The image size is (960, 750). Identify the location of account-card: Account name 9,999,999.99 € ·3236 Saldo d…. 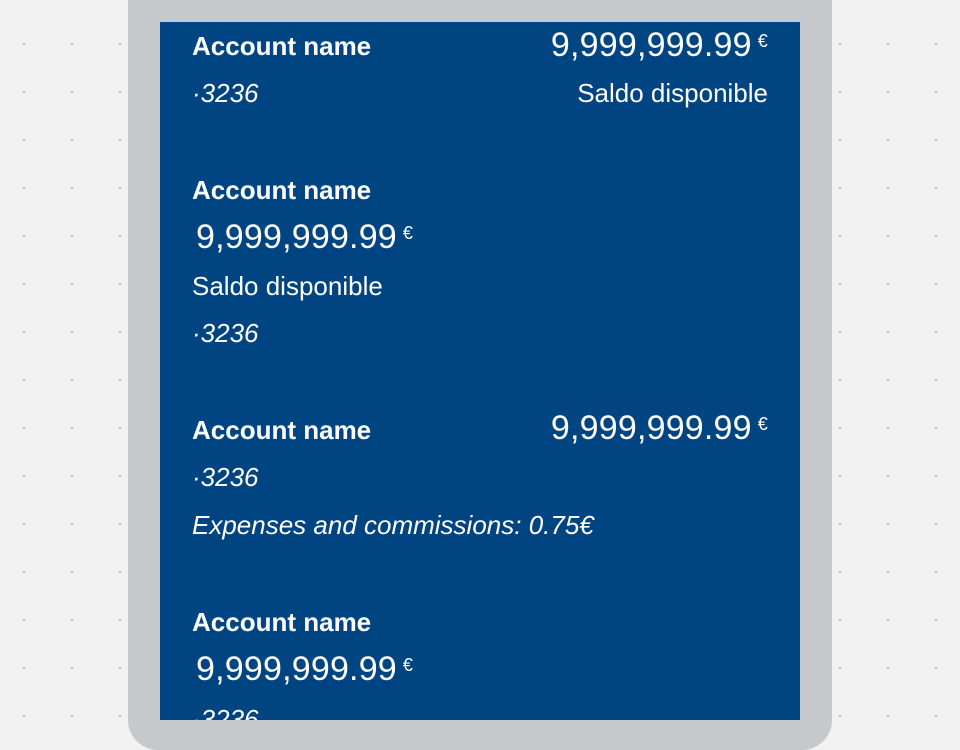
(480, 77).